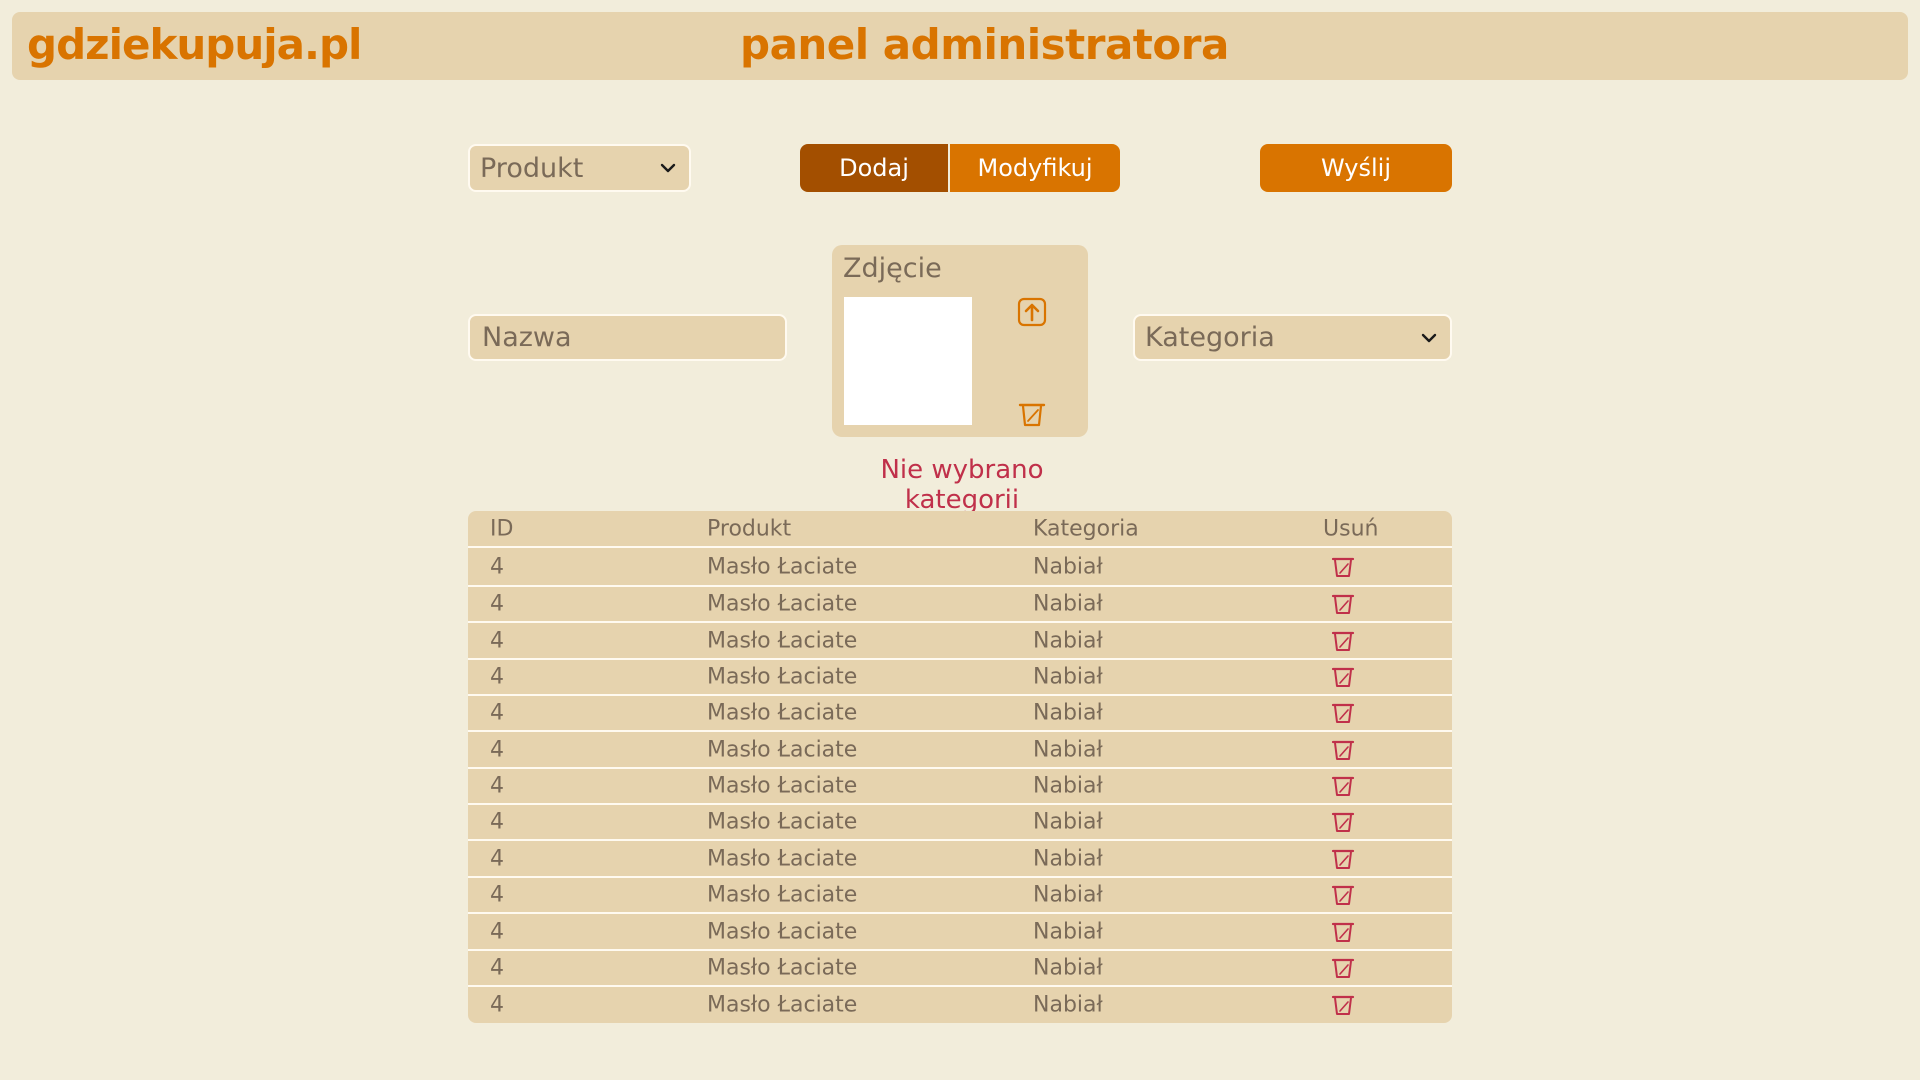  What do you see at coordinates (874, 168) in the screenshot?
I see `add-button: Dodaj` at bounding box center [874, 168].